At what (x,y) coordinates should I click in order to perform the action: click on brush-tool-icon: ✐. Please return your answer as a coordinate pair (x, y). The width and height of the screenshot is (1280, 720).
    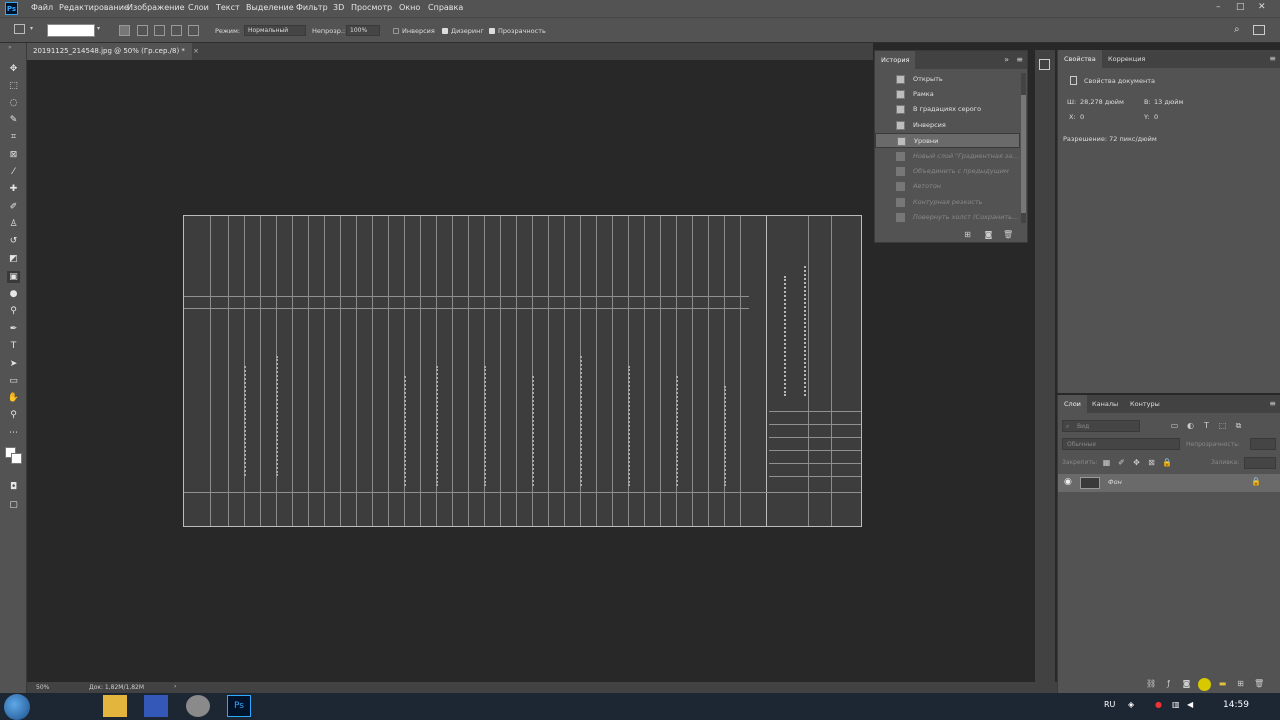
    Looking at the image, I should click on (13, 207).